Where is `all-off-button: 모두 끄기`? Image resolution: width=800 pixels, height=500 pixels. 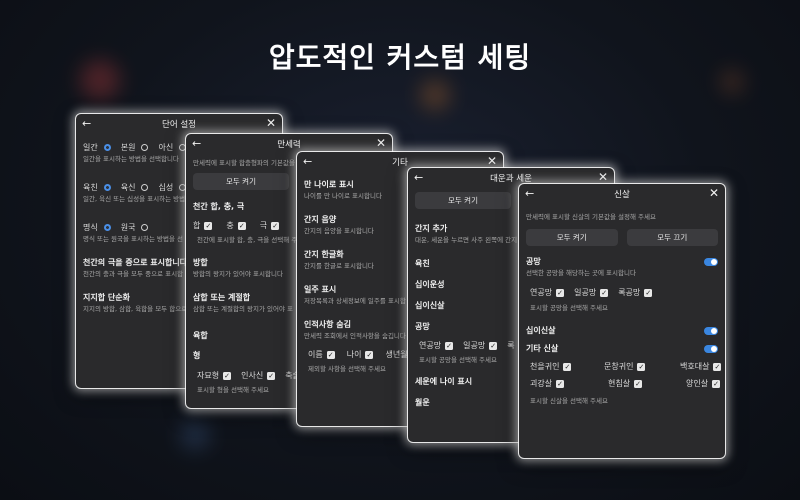
all-off-button: 모두 끄기 is located at coordinates (672, 237).